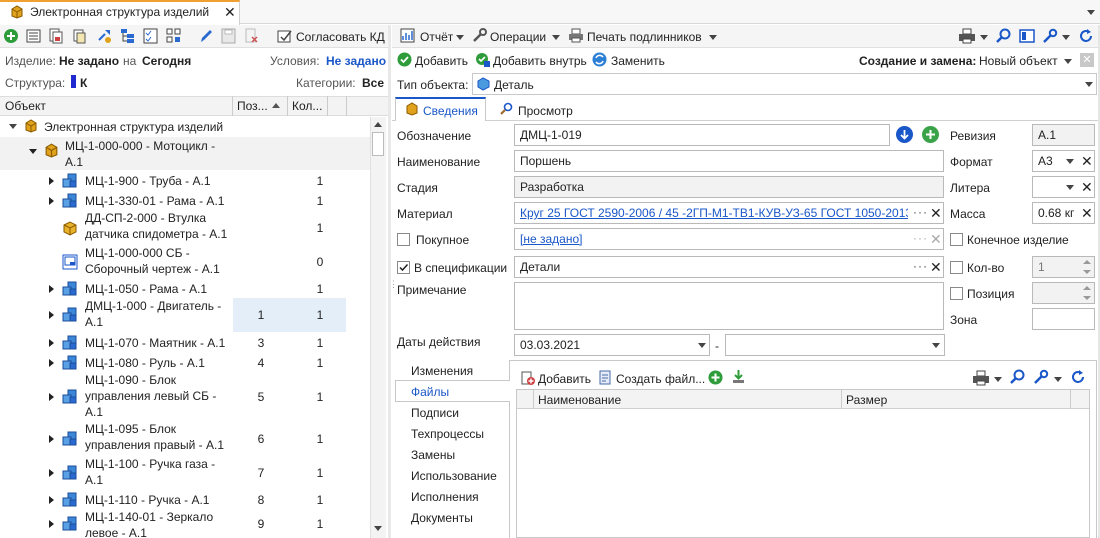  I want to click on collapse-root-icon, so click(13, 126).